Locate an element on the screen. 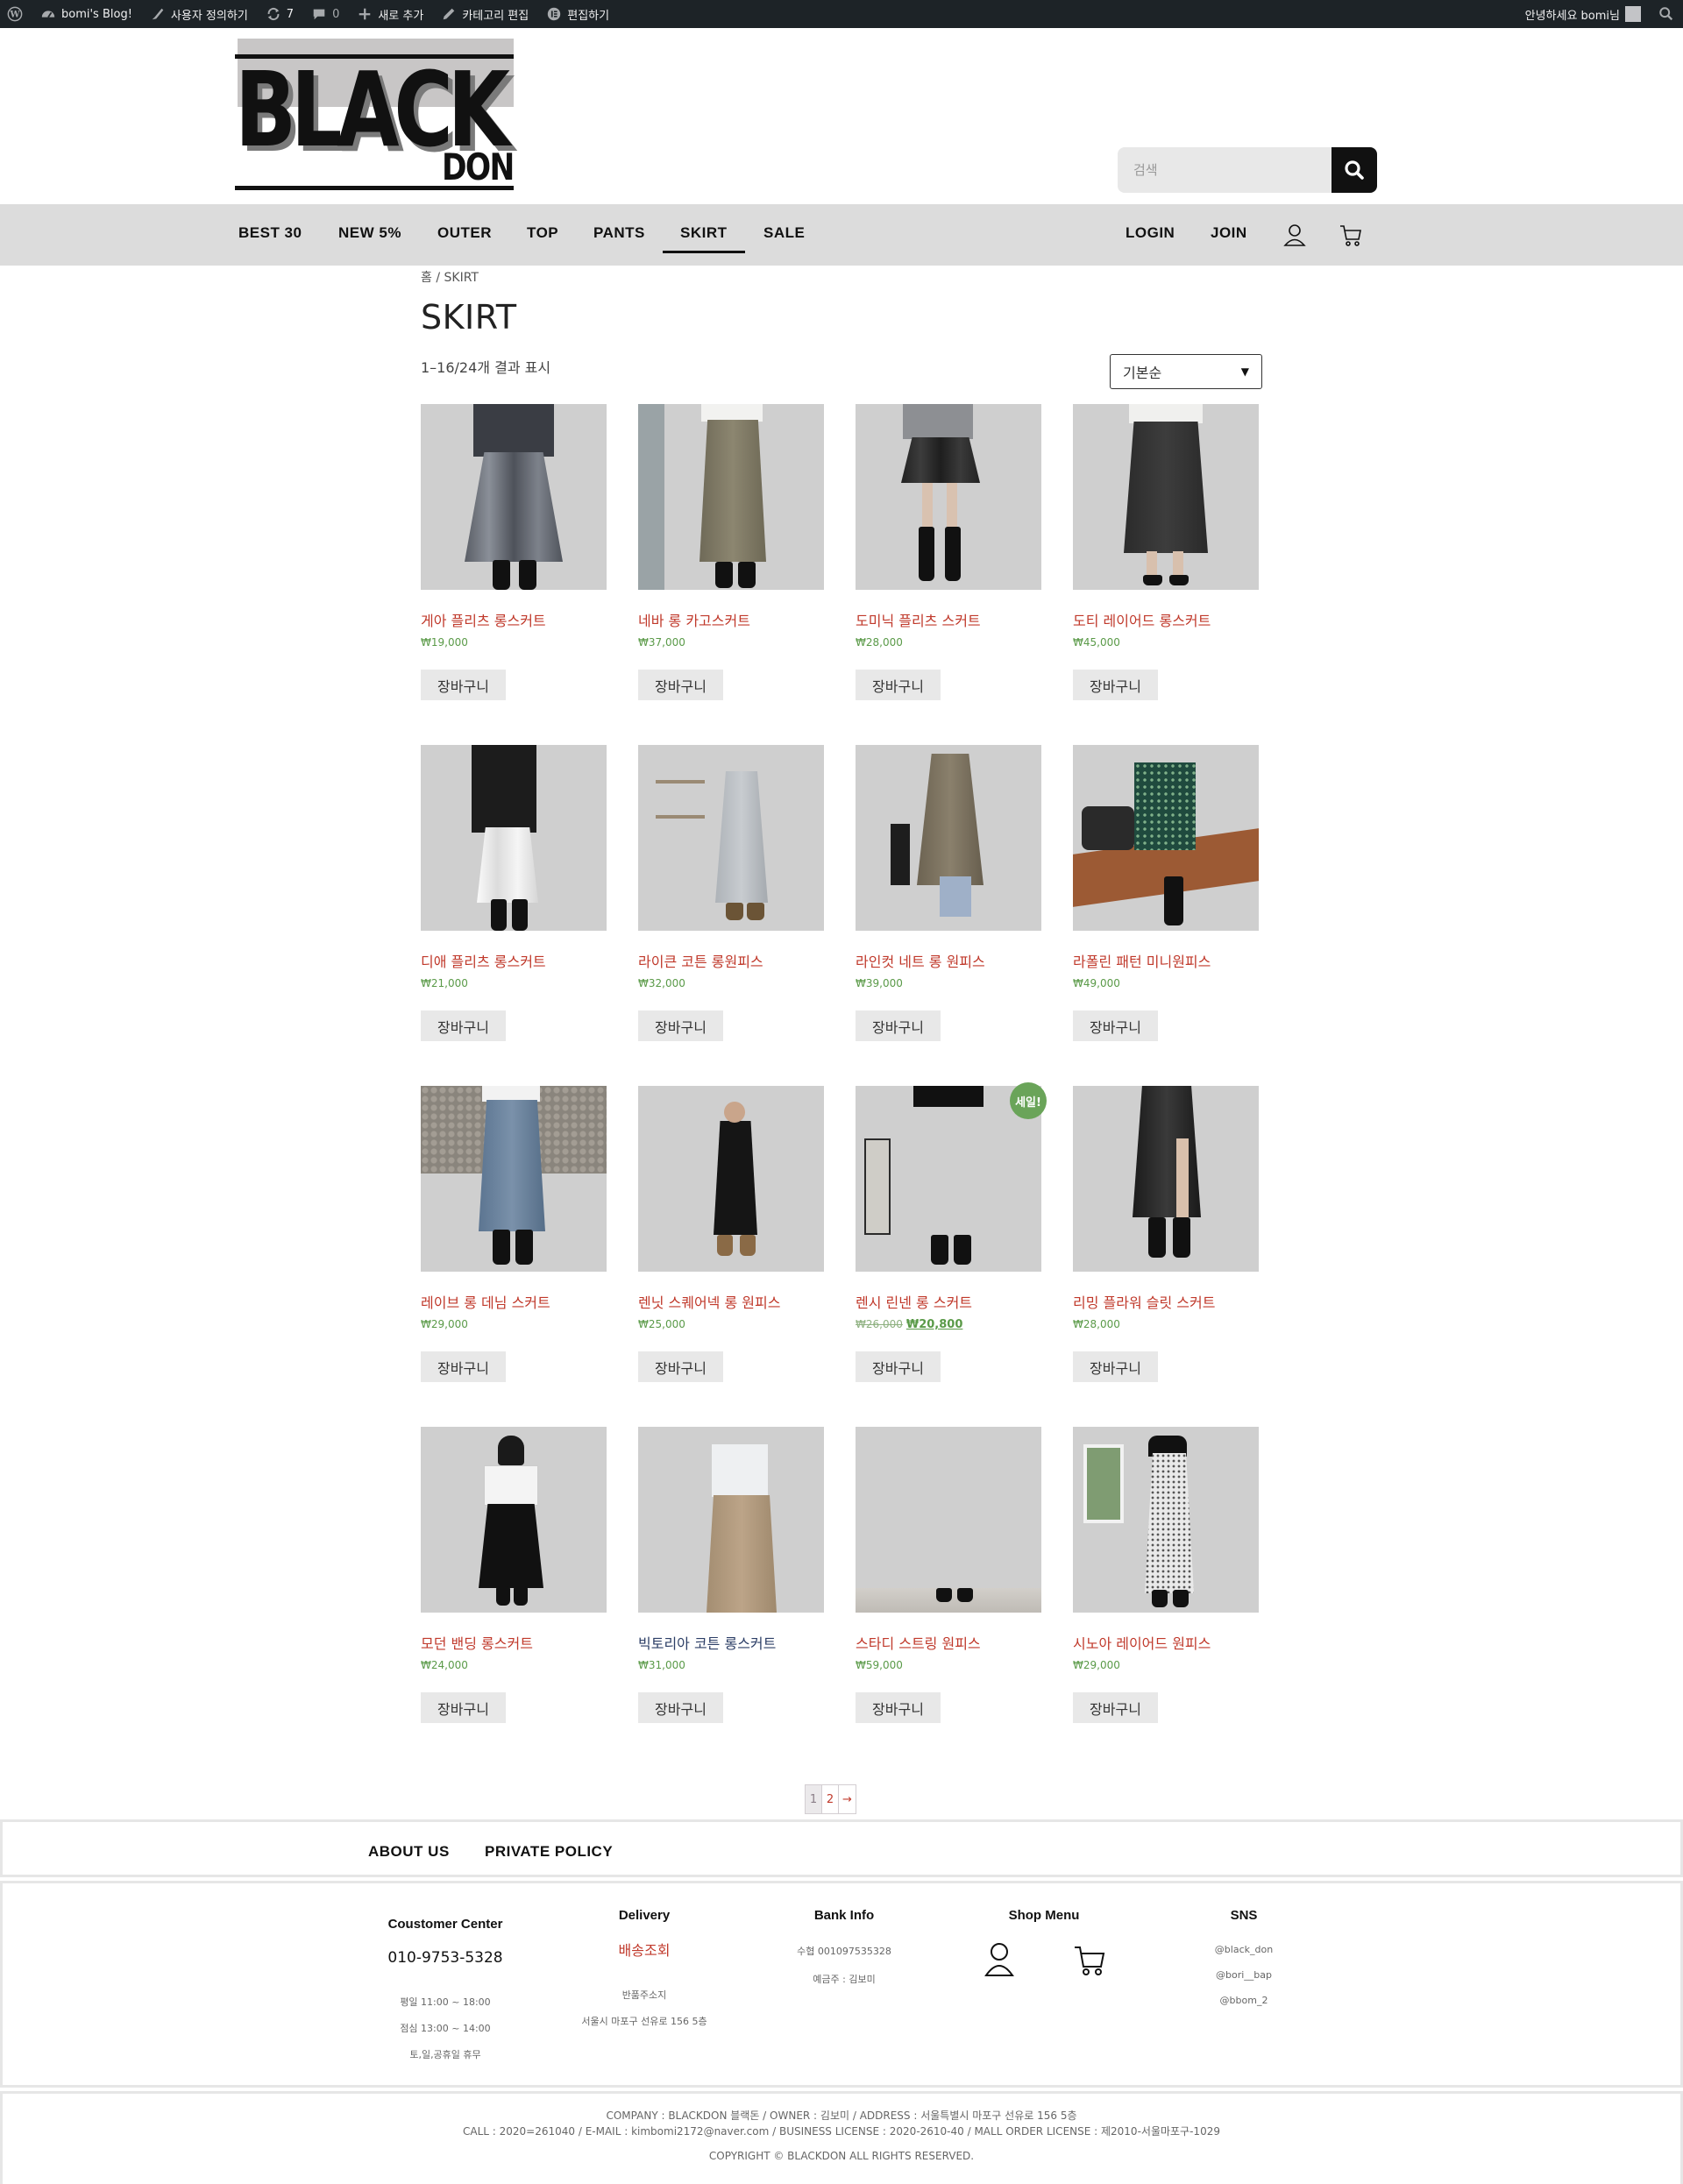  nav-item-outer: OUTER is located at coordinates (464, 235).